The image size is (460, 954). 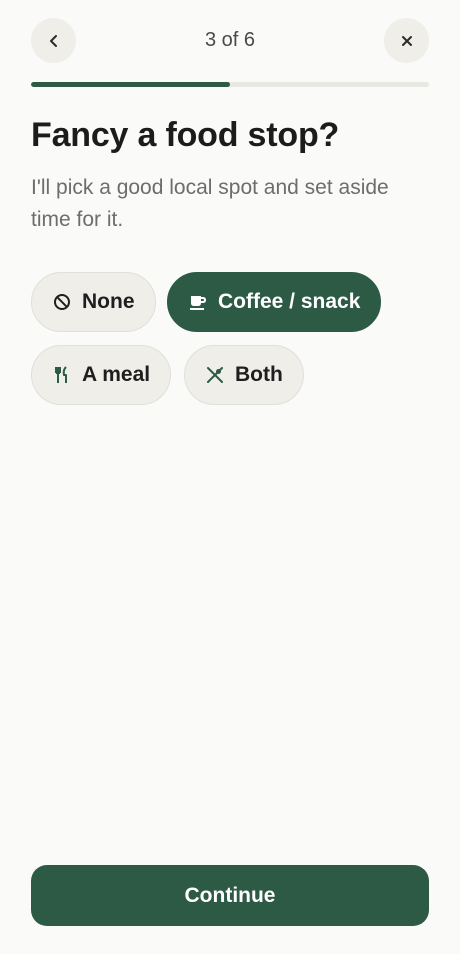 I want to click on crossed-utensils-icon, so click(x=215, y=375).